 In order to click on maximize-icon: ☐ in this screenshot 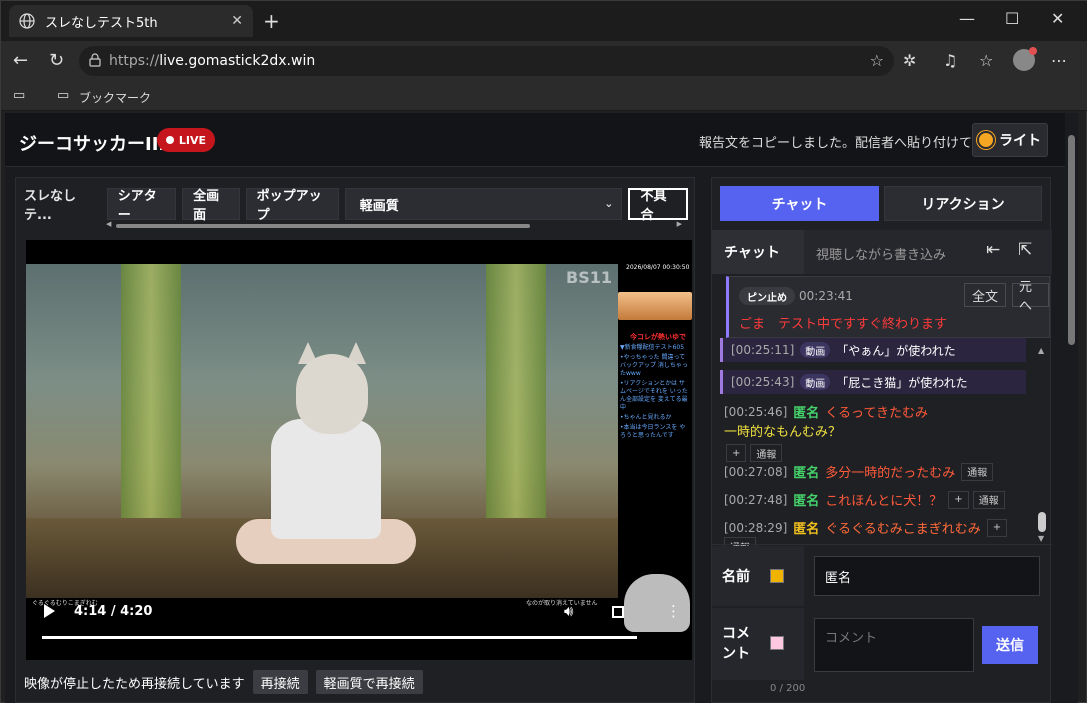, I will do `click(1012, 18)`.